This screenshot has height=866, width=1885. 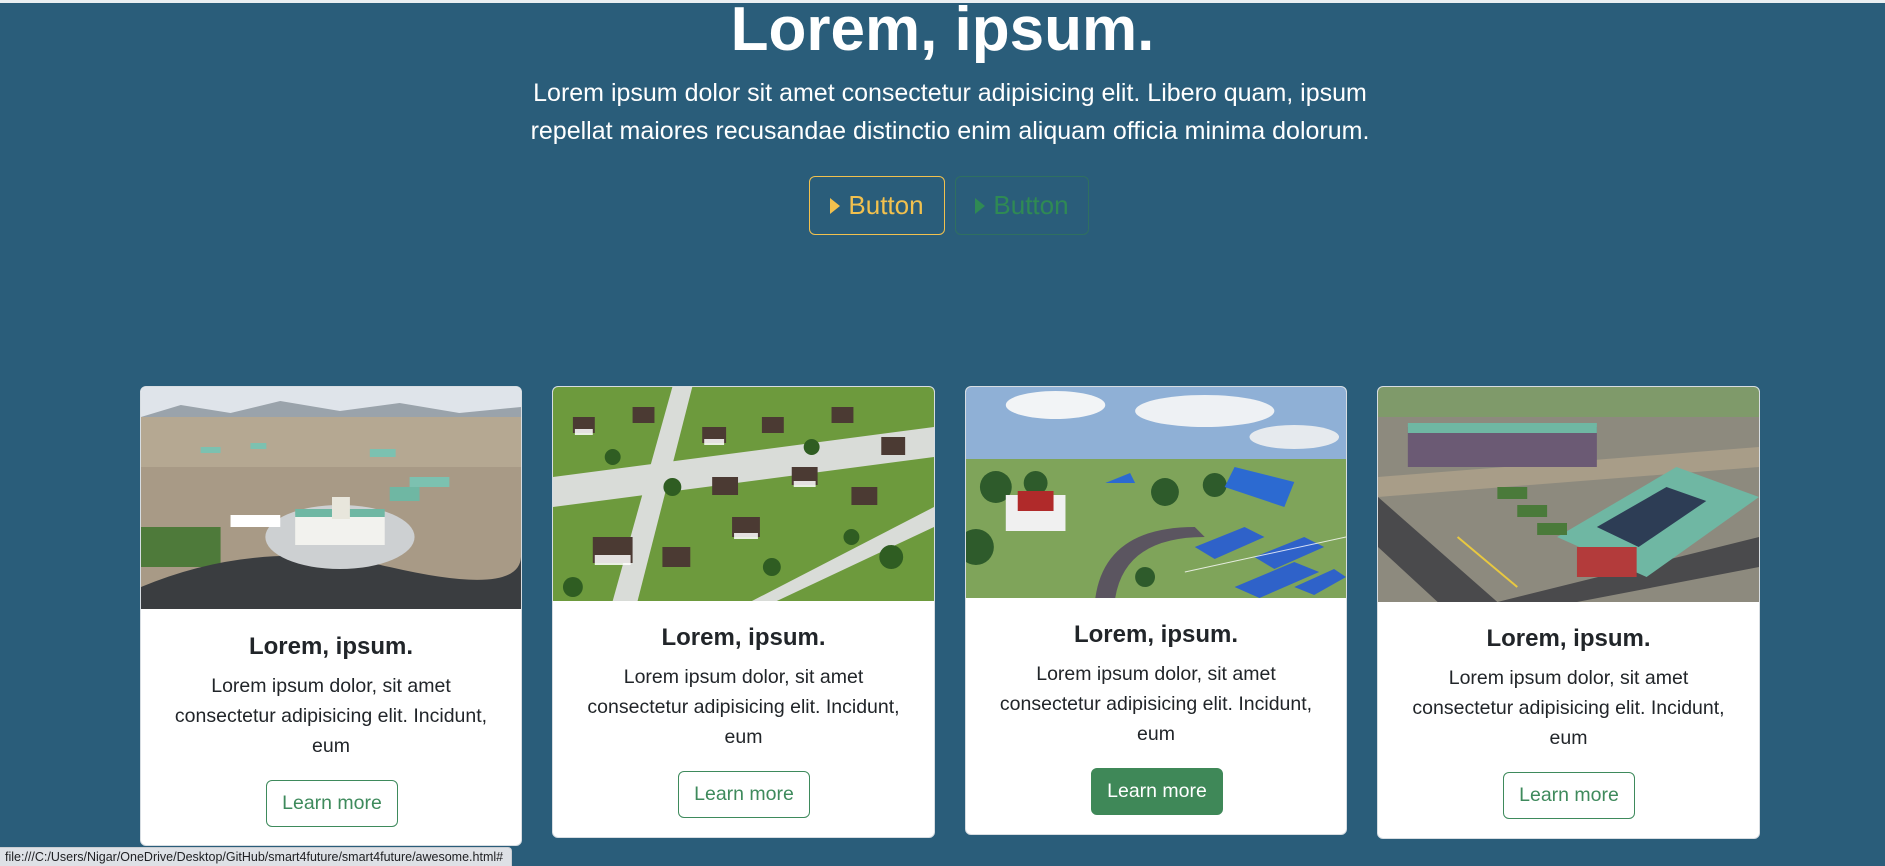 What do you see at coordinates (1031, 205) in the screenshot?
I see `hero-secondary-button-label: Button` at bounding box center [1031, 205].